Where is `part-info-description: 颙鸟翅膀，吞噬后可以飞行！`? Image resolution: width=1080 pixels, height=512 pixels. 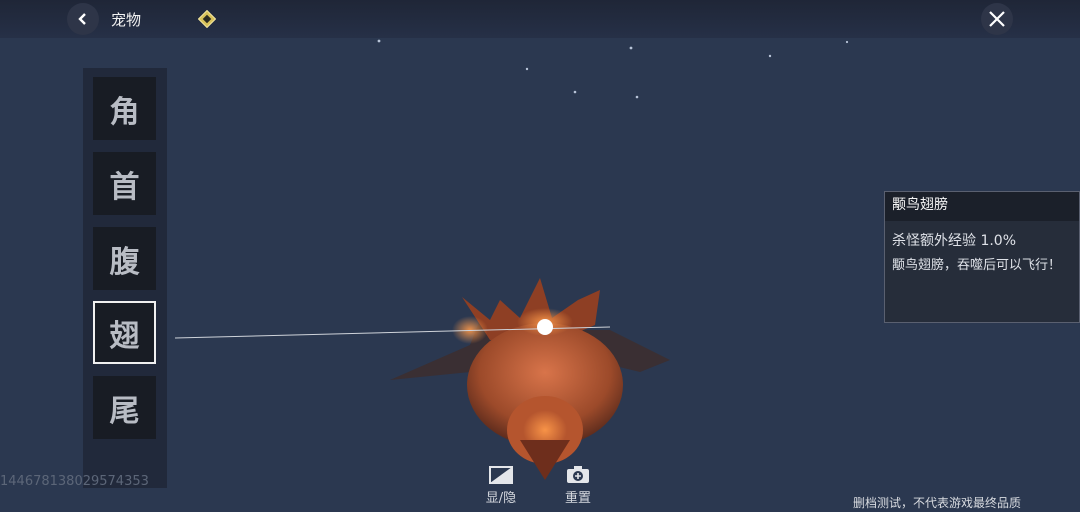
part-info-description: 颙鸟翅膀，吞噬后可以飞行！ is located at coordinates (977, 265).